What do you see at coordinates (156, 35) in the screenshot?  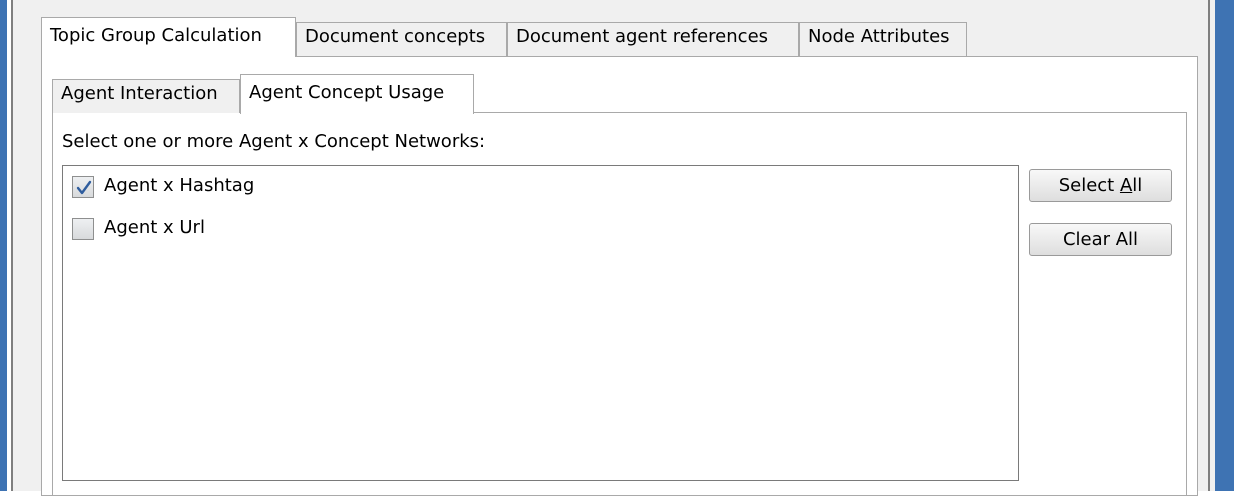 I see `tab-label: Topic Group Calculation` at bounding box center [156, 35].